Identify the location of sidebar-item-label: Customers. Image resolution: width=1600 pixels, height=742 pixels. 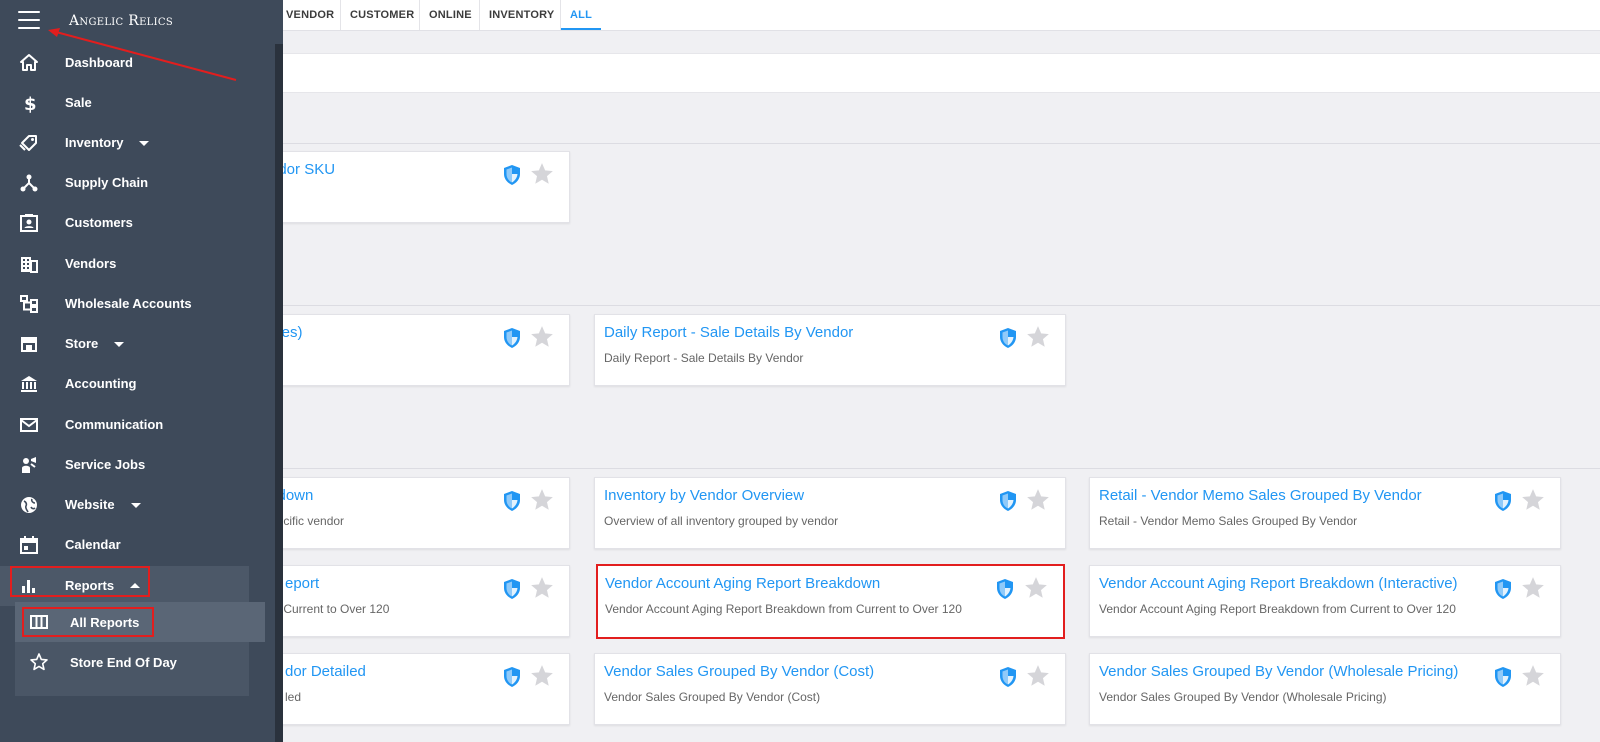
(99, 222).